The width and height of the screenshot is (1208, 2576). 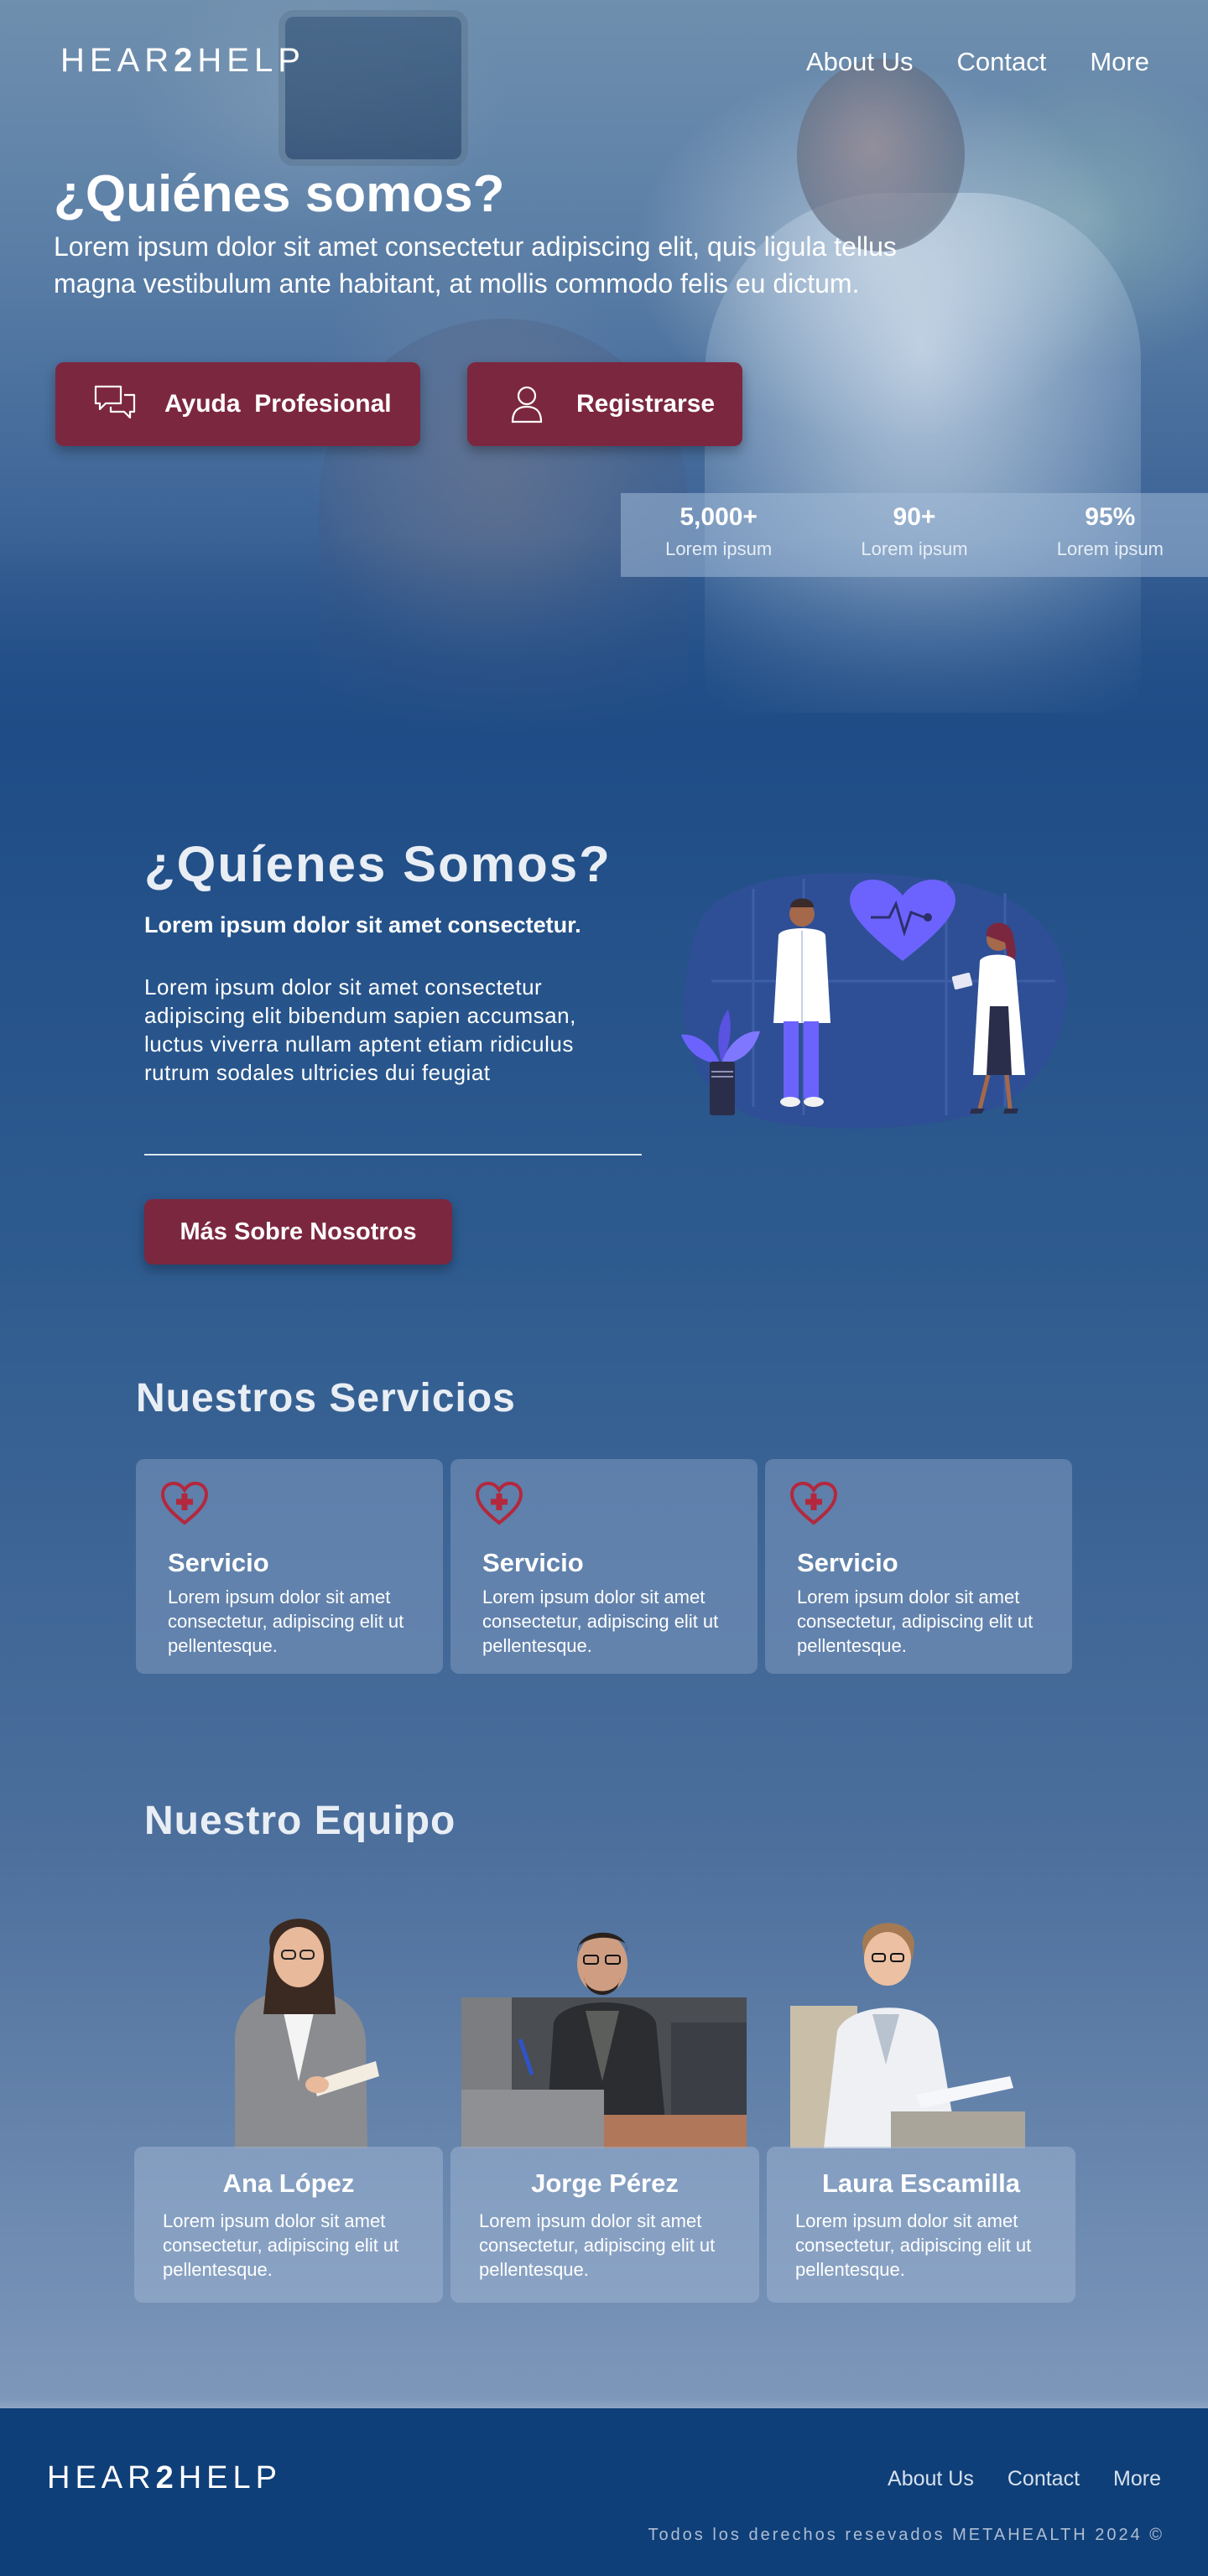 I want to click on chat-bubbles-icon, so click(x=115, y=402).